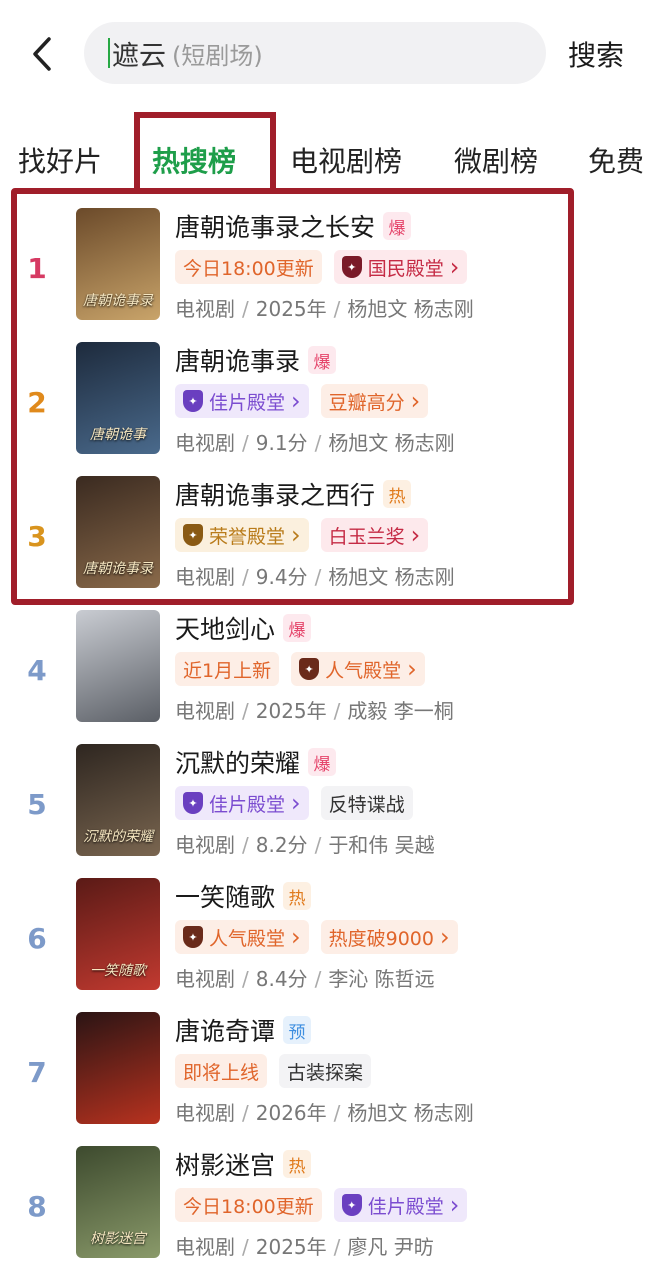 The height and width of the screenshot is (1279, 652). I want to click on tab-find-good: 找好片, so click(60, 160).